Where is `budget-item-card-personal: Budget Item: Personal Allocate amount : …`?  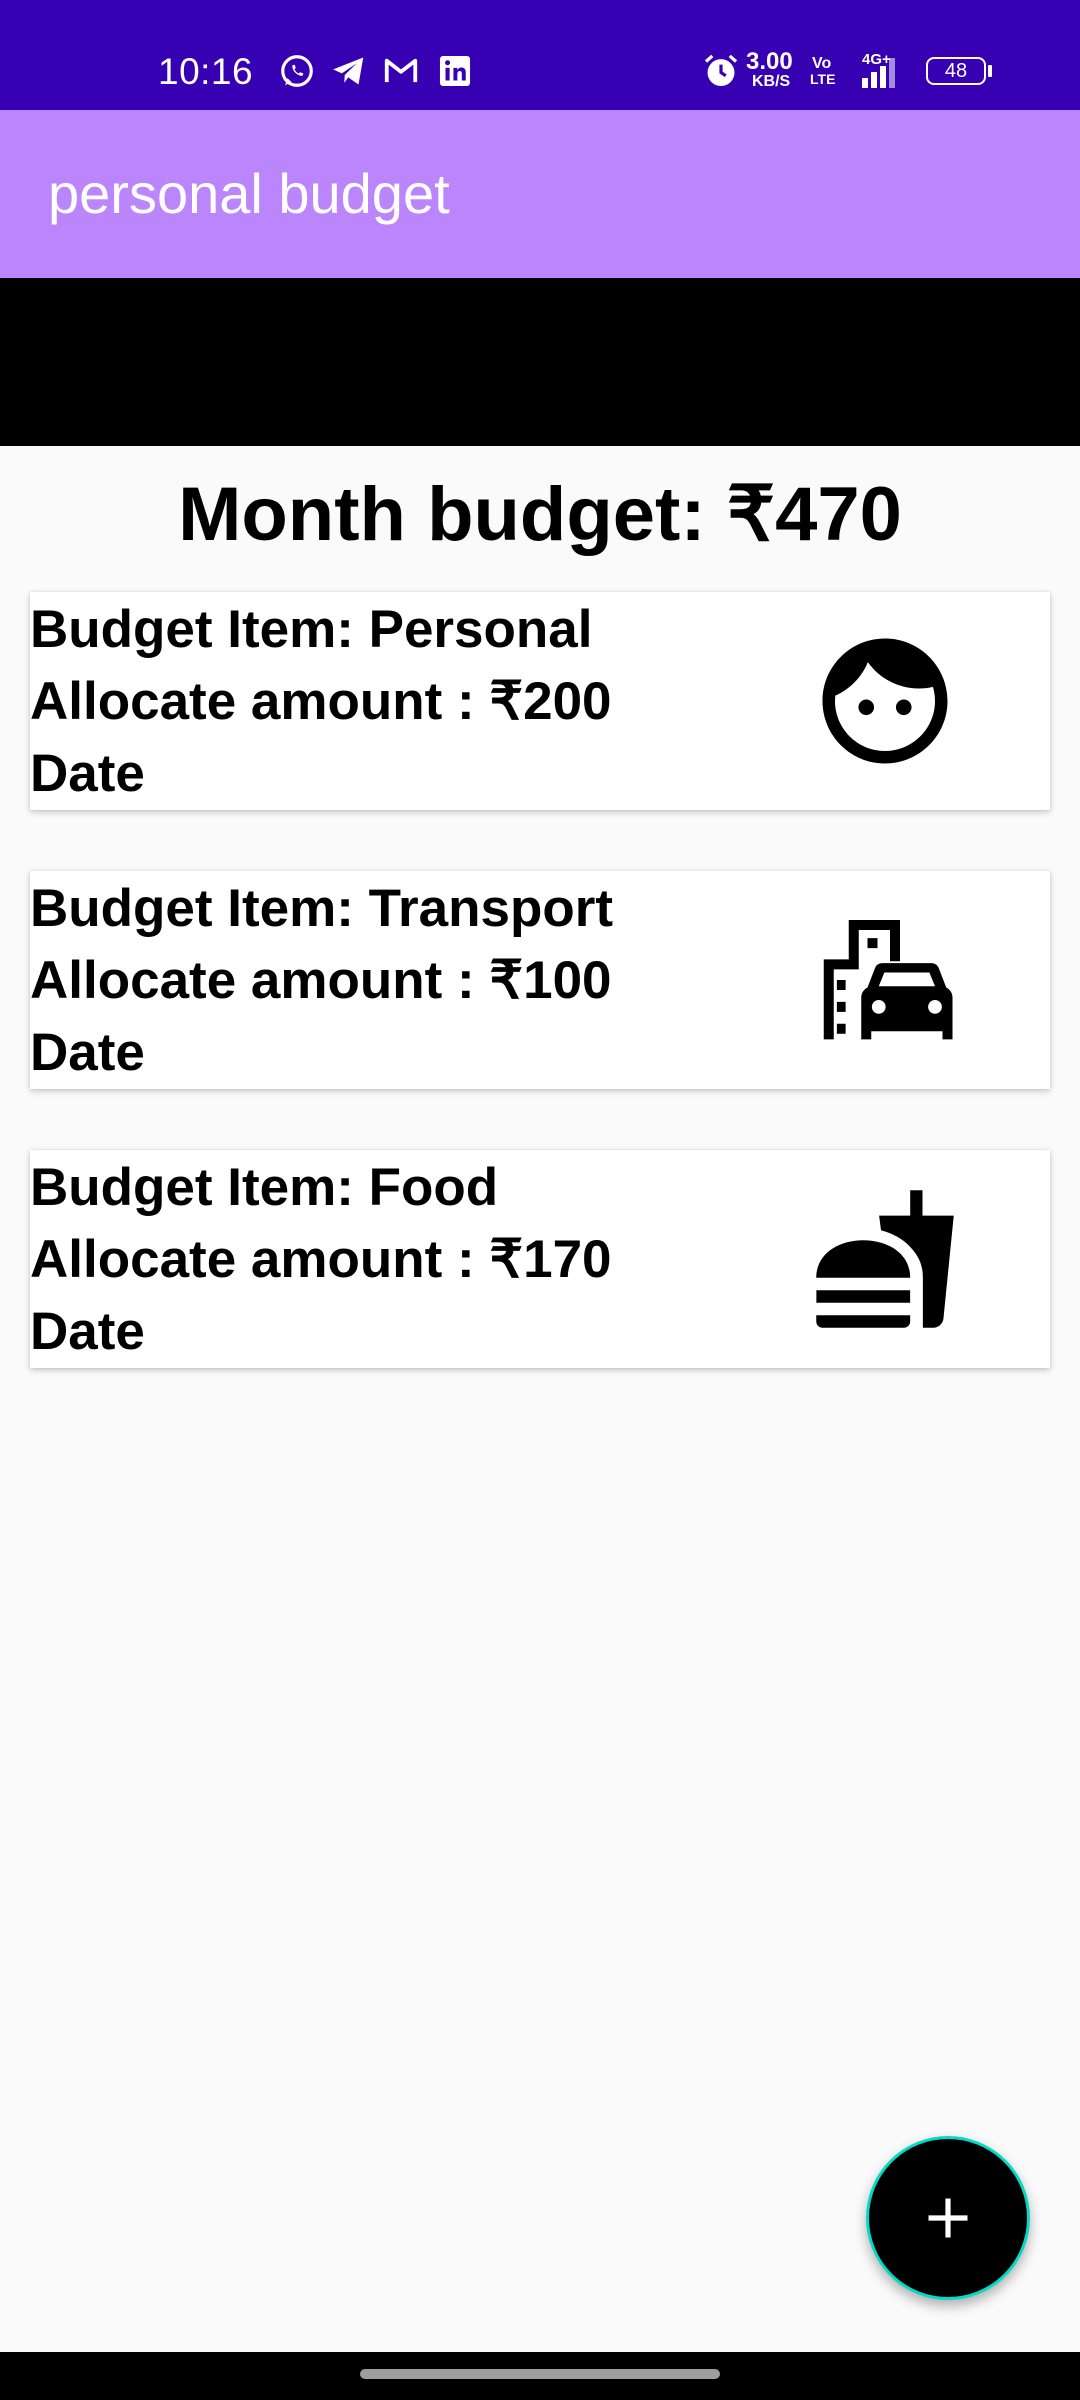
budget-item-card-personal: Budget Item: Personal Allocate amount : … is located at coordinates (540, 701).